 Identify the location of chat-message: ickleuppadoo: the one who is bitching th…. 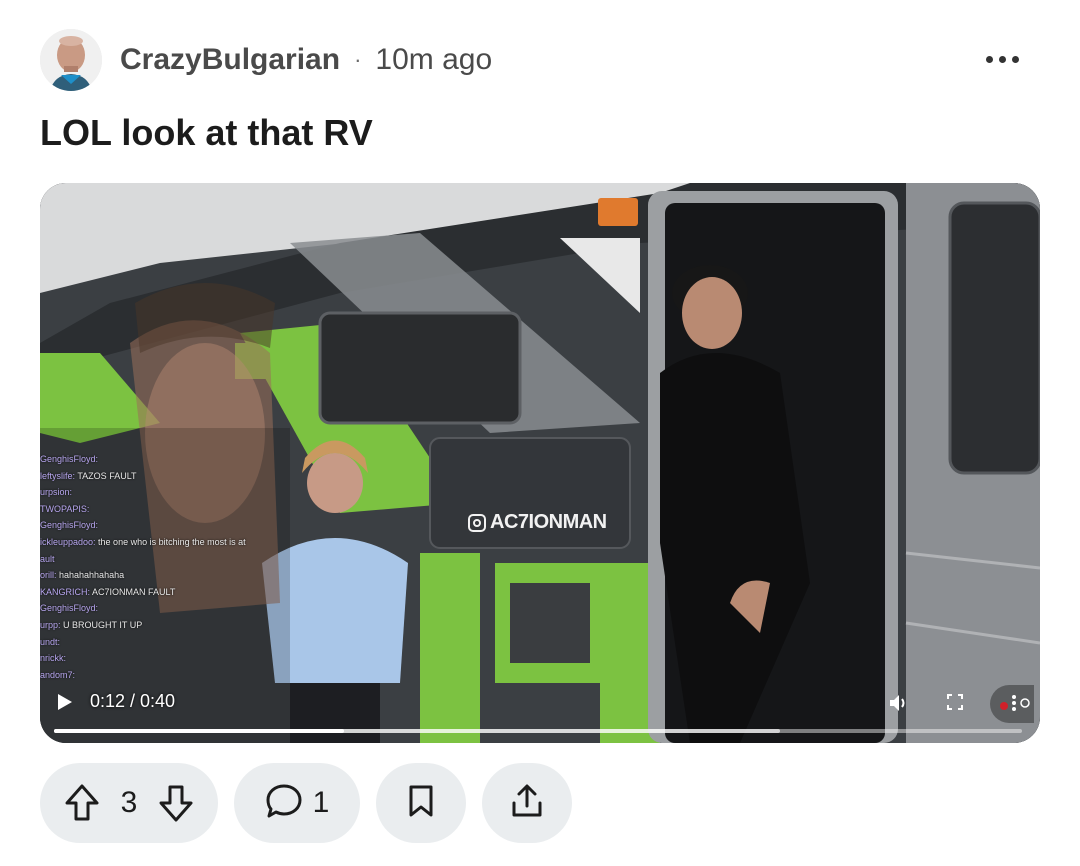
(165, 542).